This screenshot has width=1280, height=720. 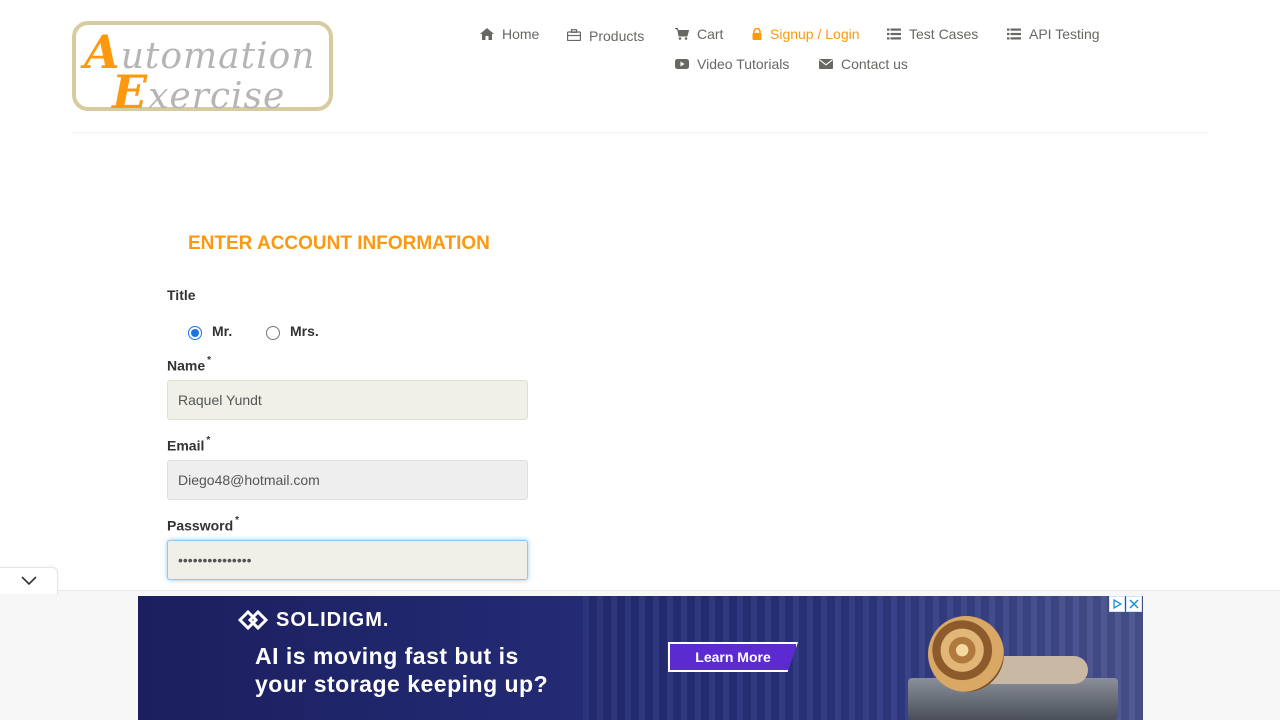 I want to click on ad-drive-image, so click(x=1013, y=699).